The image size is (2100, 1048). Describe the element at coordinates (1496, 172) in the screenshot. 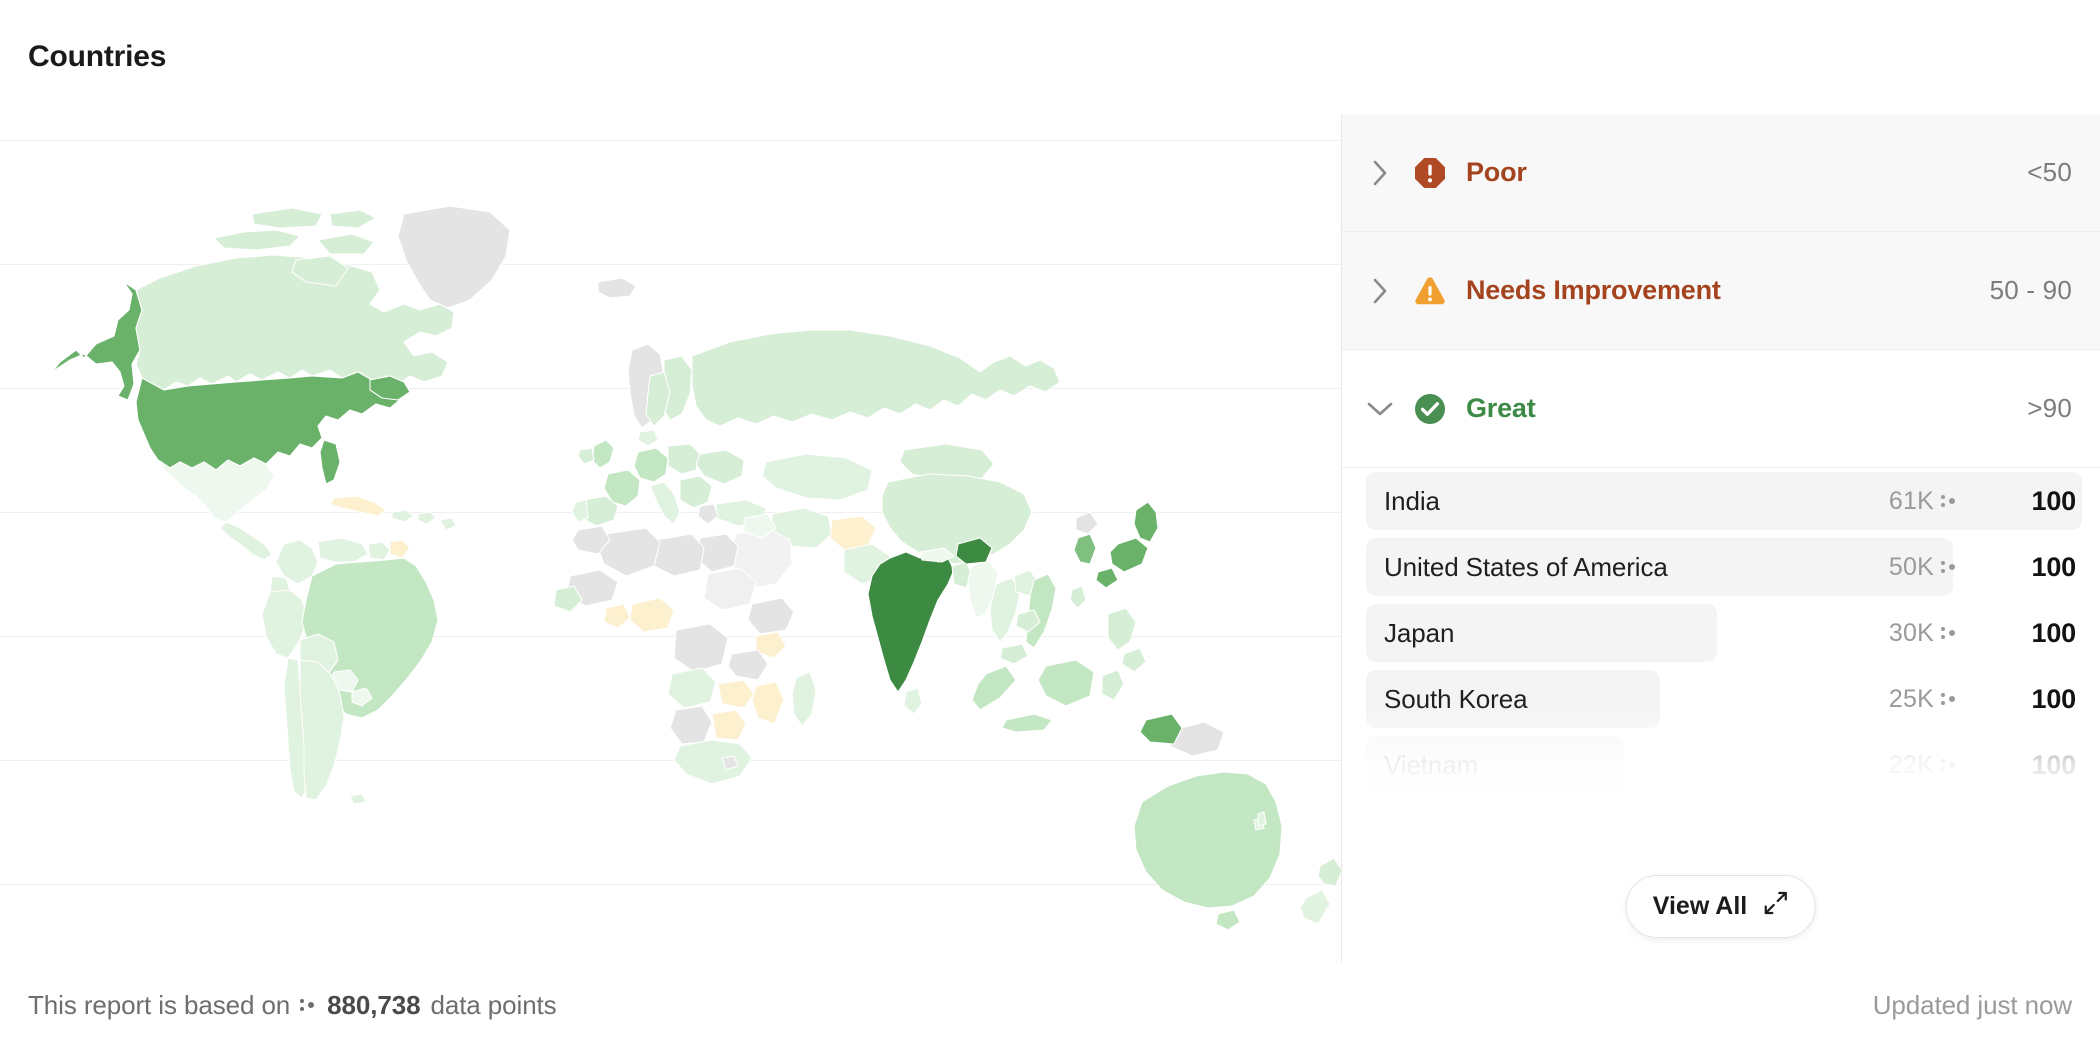

I see `category-label-poor: Poor` at that location.